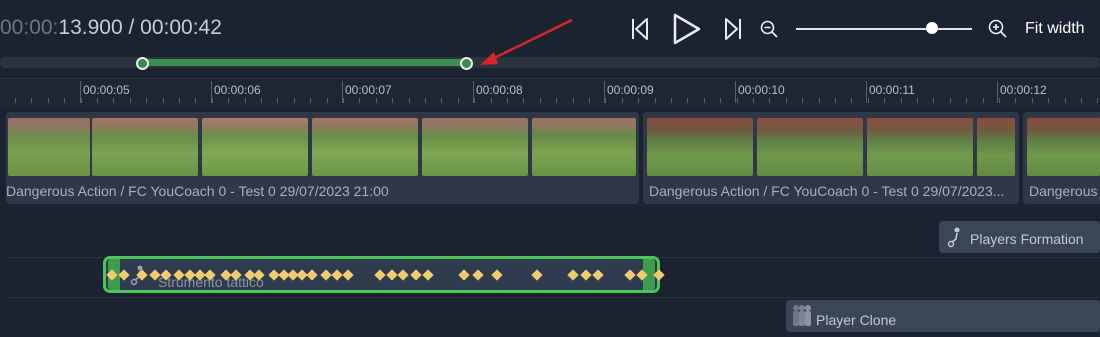  Describe the element at coordinates (553, 297) in the screenshot. I see `track-divider` at that location.